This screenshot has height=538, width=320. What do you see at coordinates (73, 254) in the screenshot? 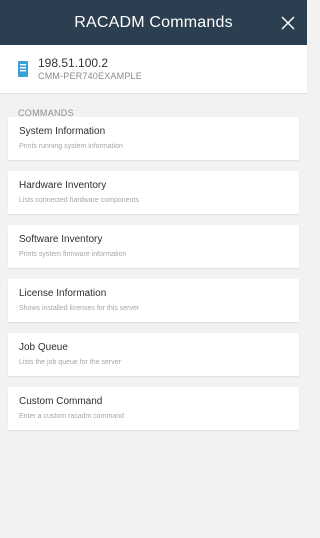
I see `command-description: Prints system firmware information` at bounding box center [73, 254].